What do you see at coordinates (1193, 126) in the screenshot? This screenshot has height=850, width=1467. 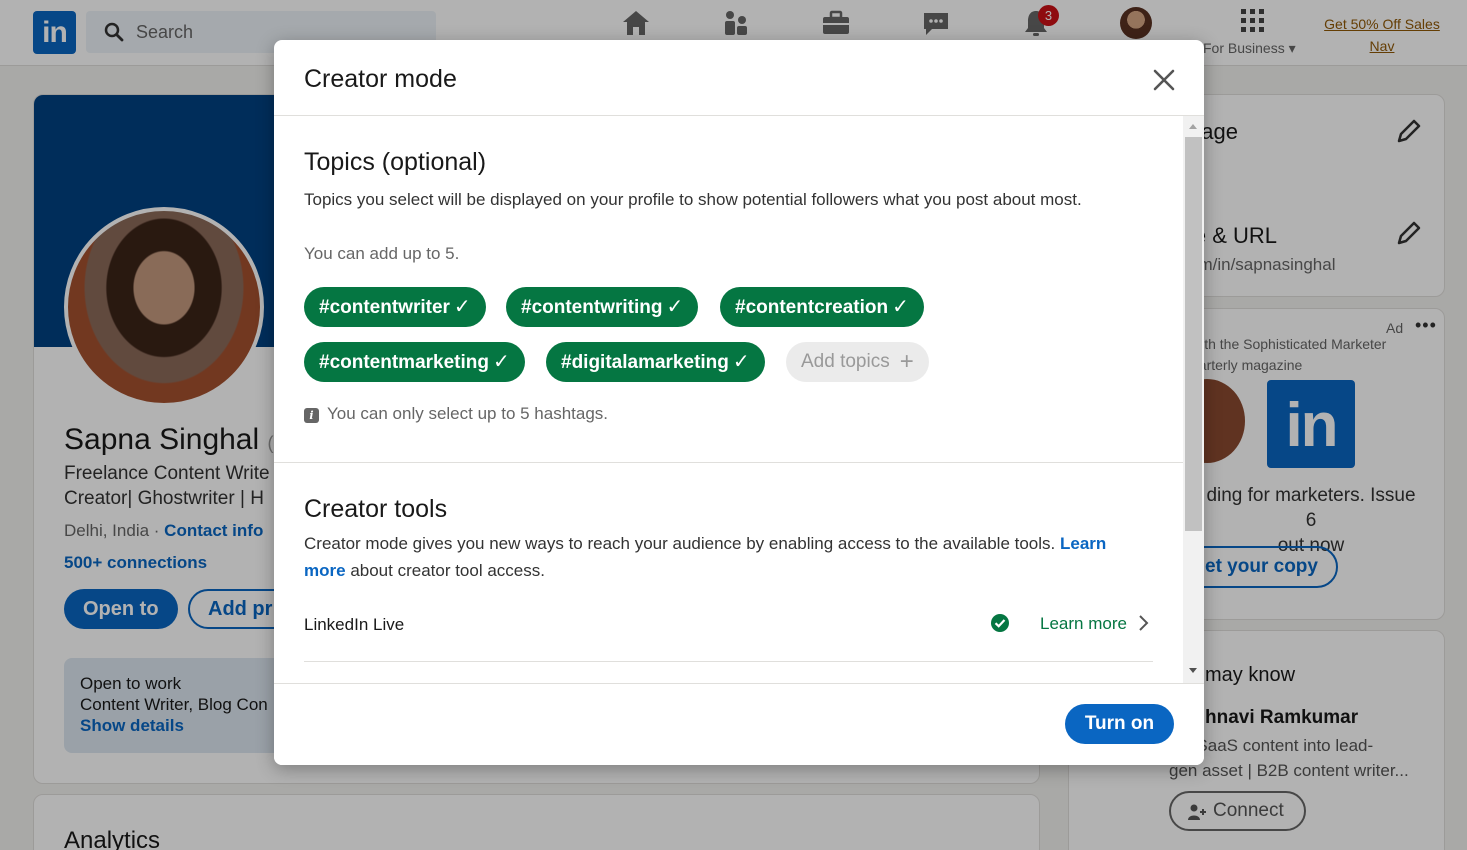 I see `scroll-up-arrow-icon` at bounding box center [1193, 126].